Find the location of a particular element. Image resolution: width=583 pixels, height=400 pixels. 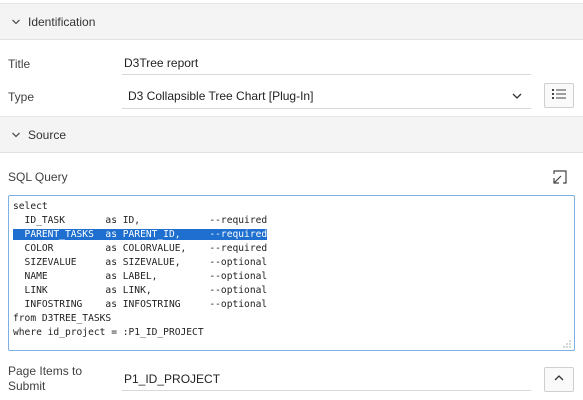

identification-section-header: Identification is located at coordinates (291, 21).